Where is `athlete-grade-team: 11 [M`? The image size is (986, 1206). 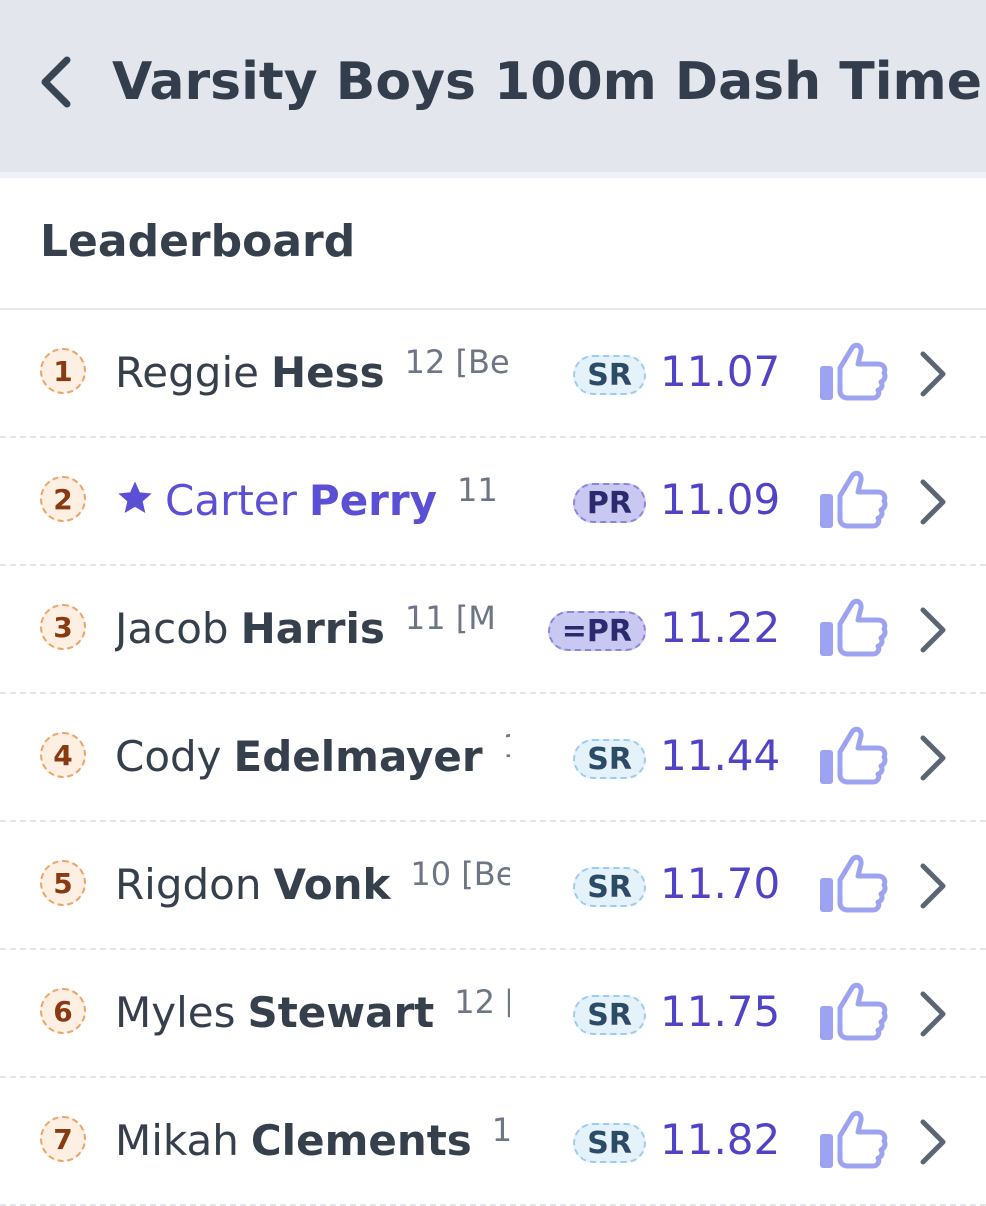 athlete-grade-team: 11 [M is located at coordinates (450, 618).